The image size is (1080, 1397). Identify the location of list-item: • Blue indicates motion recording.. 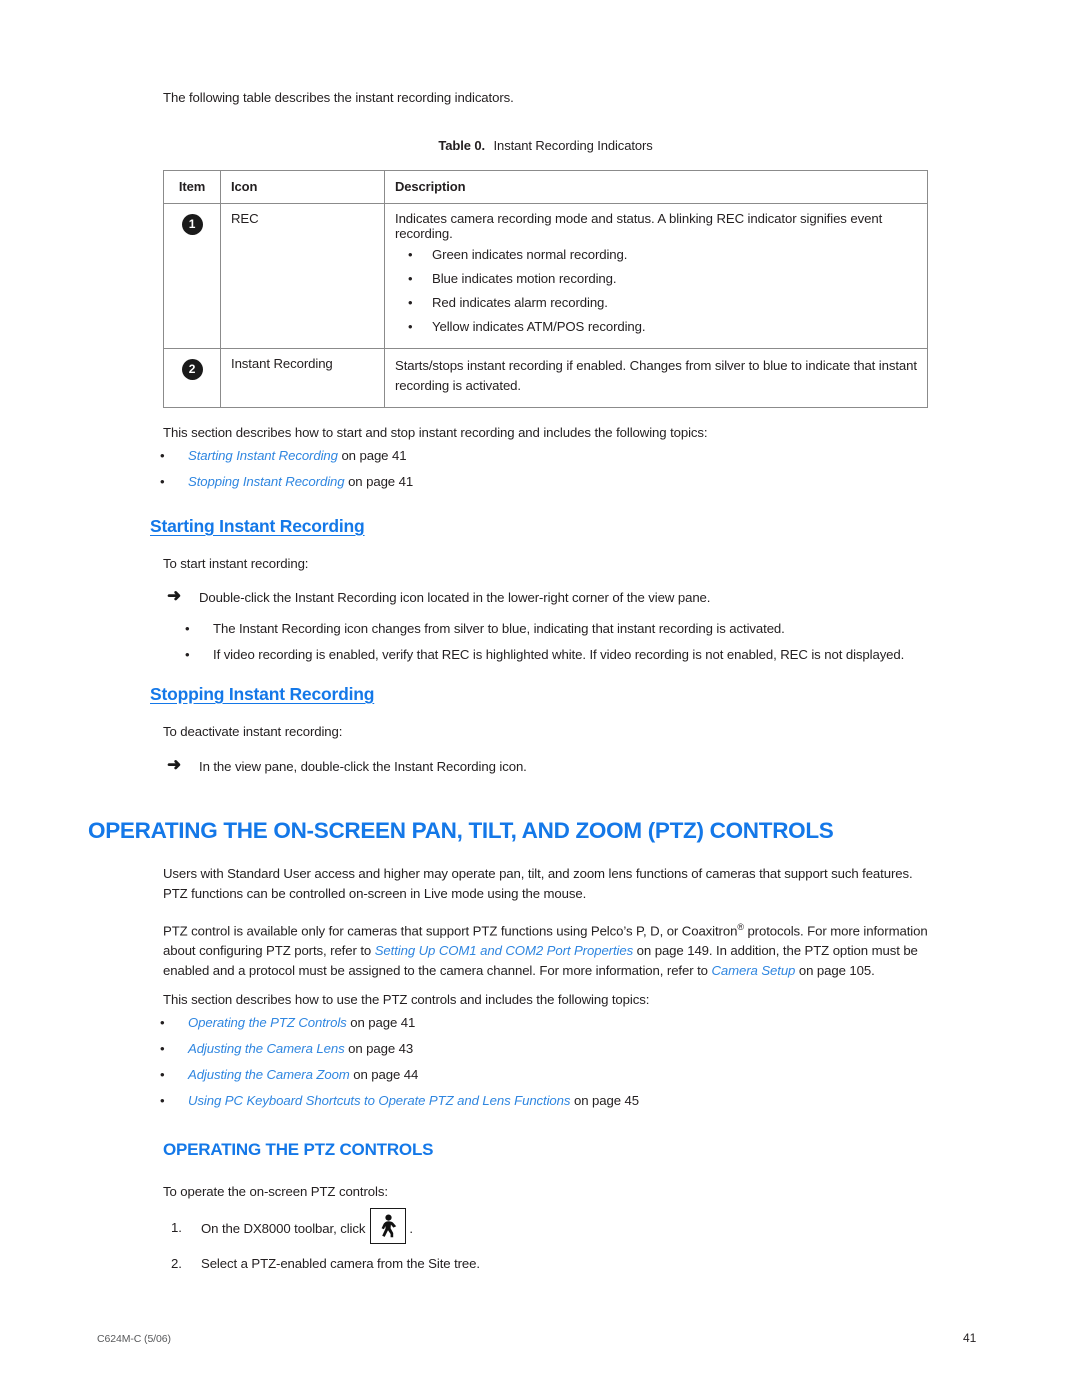
(657, 279).